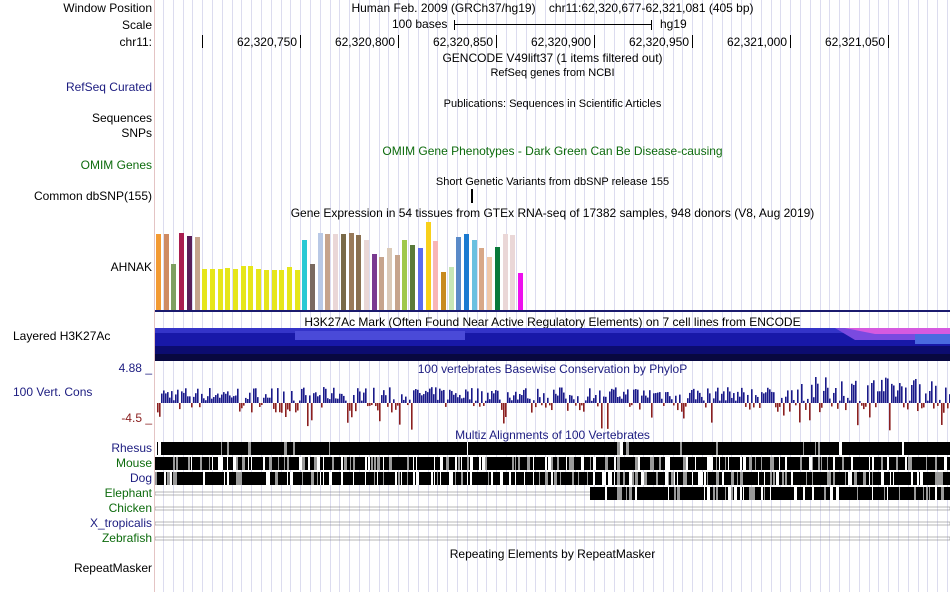 The height and width of the screenshot is (592, 950). What do you see at coordinates (130, 508) in the screenshot?
I see `species-label-chicken: Chicken` at bounding box center [130, 508].